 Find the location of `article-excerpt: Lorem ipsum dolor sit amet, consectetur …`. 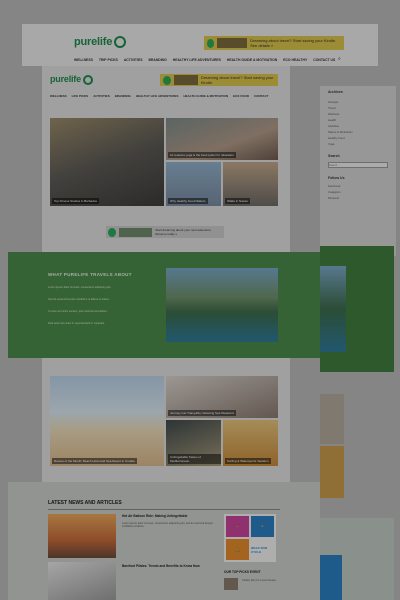

article-excerpt: Lorem ipsum dolor sit amet, consectetur … is located at coordinates (167, 525).